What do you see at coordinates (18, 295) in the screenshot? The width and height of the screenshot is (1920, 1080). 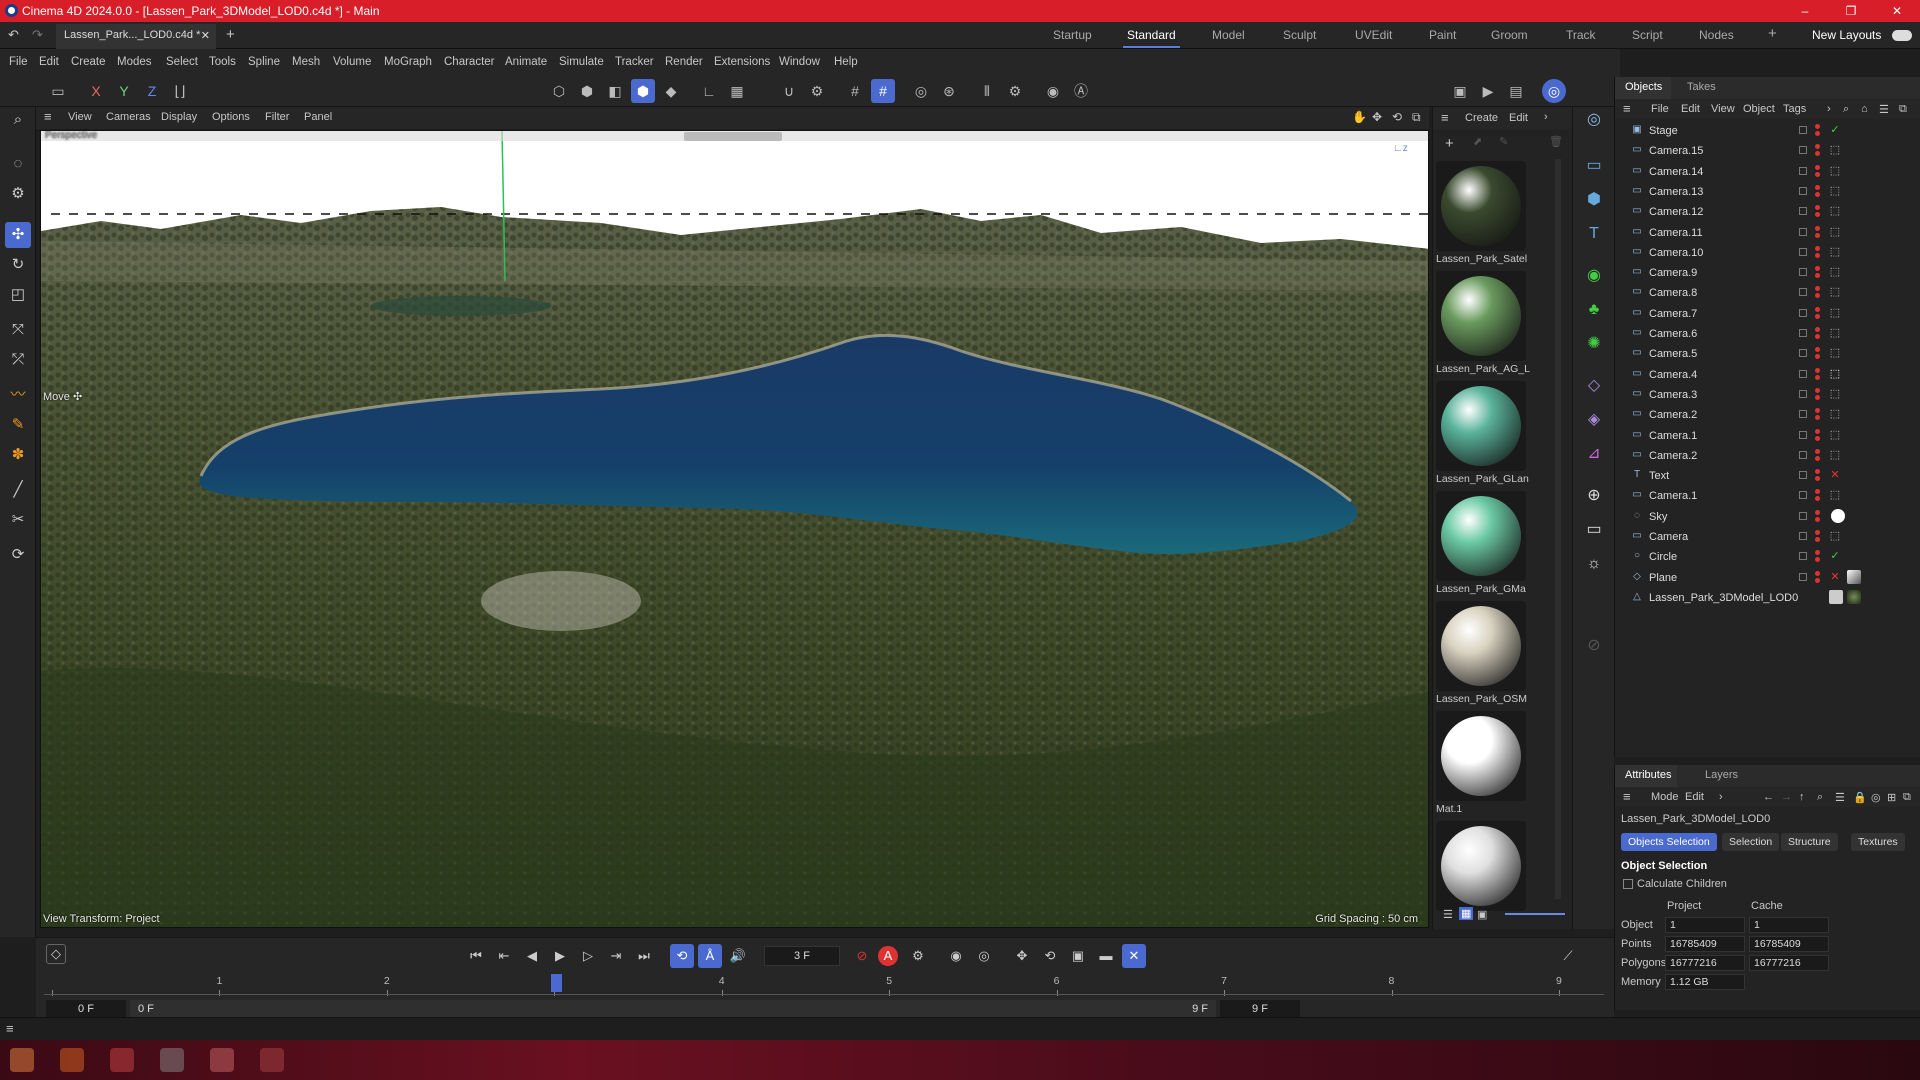 I see `scale-tool-icon: ◰` at bounding box center [18, 295].